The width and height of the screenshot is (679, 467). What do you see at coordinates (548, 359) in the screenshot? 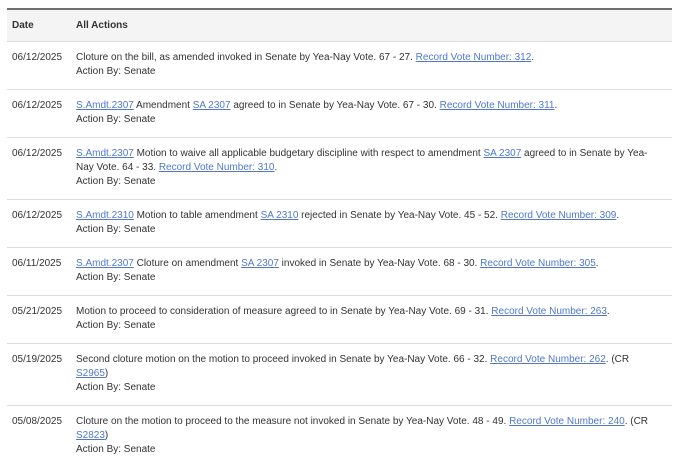
I see `record-vote-link: Record Vote Number: 262` at bounding box center [548, 359].